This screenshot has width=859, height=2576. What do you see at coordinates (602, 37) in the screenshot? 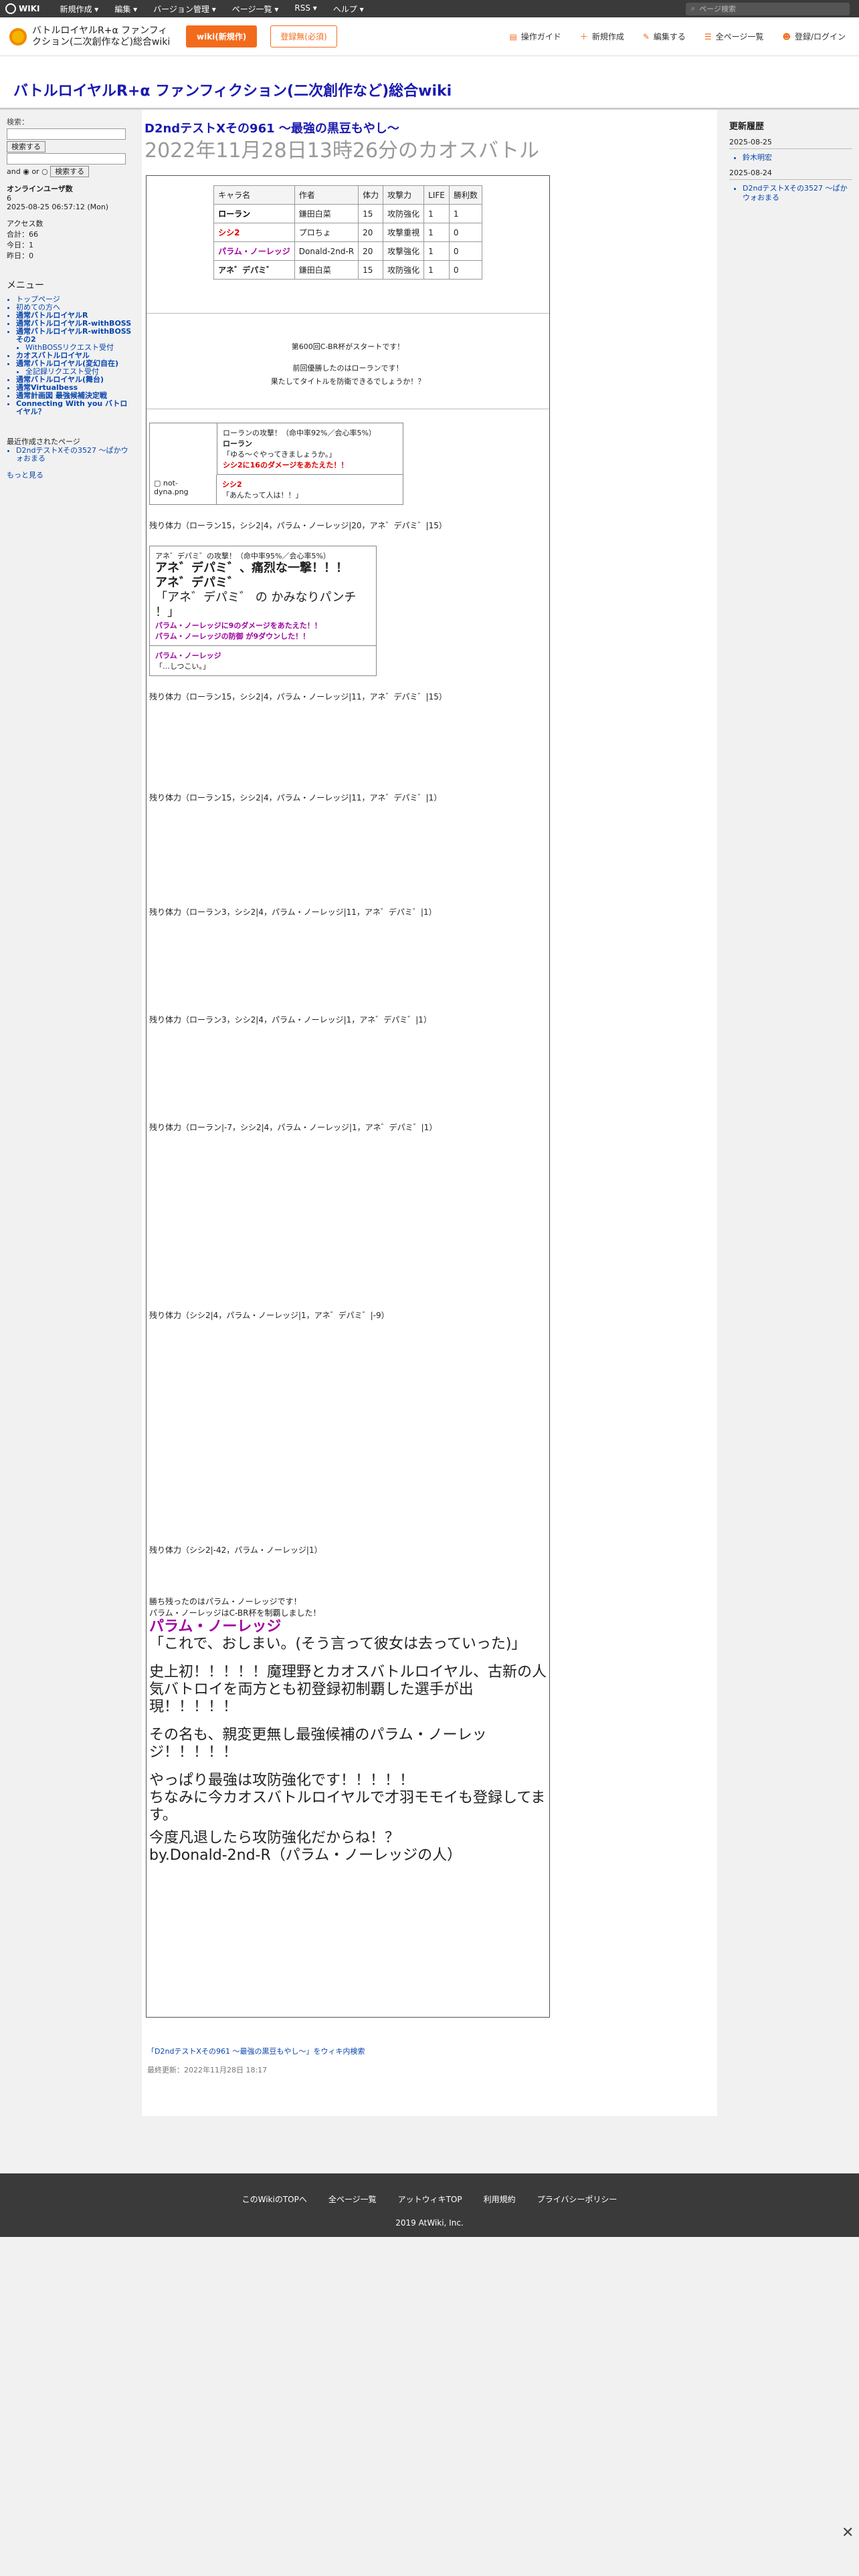
I see `new-page-link: ＋新規作成` at bounding box center [602, 37].